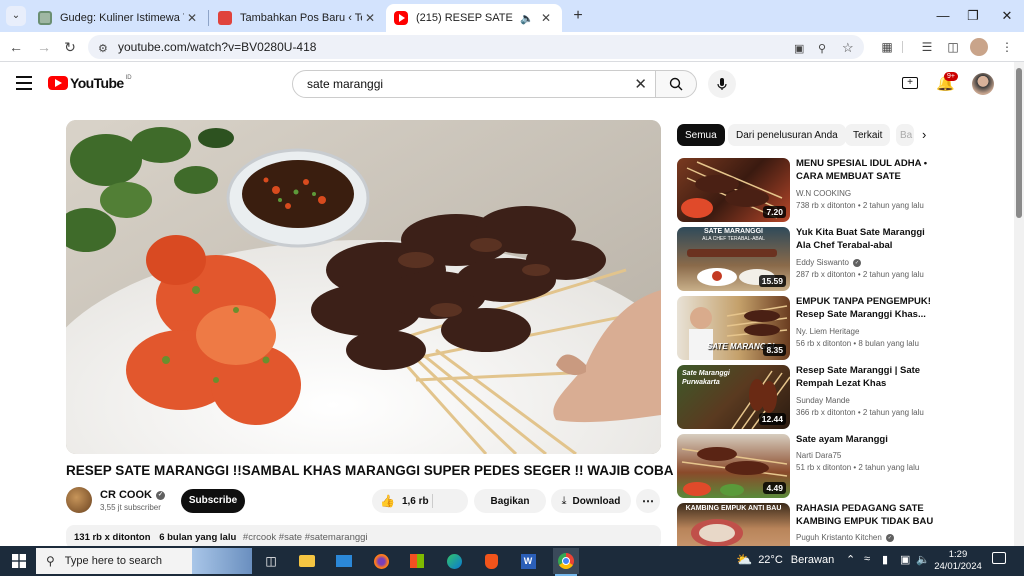 Image resolution: width=1024 pixels, height=576 pixels. What do you see at coordinates (979, 47) in the screenshot?
I see `profile-avatar-icon` at bounding box center [979, 47].